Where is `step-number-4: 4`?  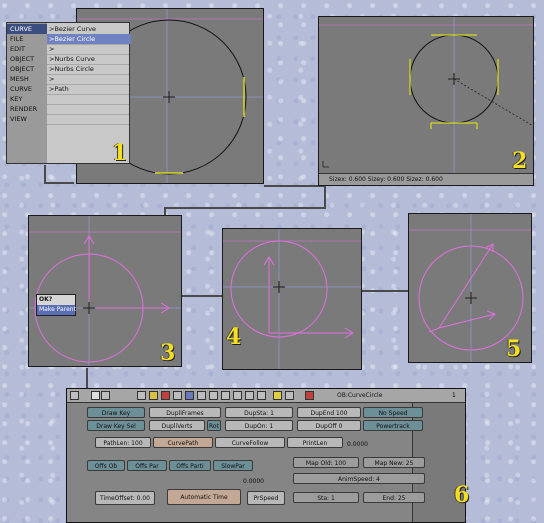
step-number-4: 4 is located at coordinates (234, 337).